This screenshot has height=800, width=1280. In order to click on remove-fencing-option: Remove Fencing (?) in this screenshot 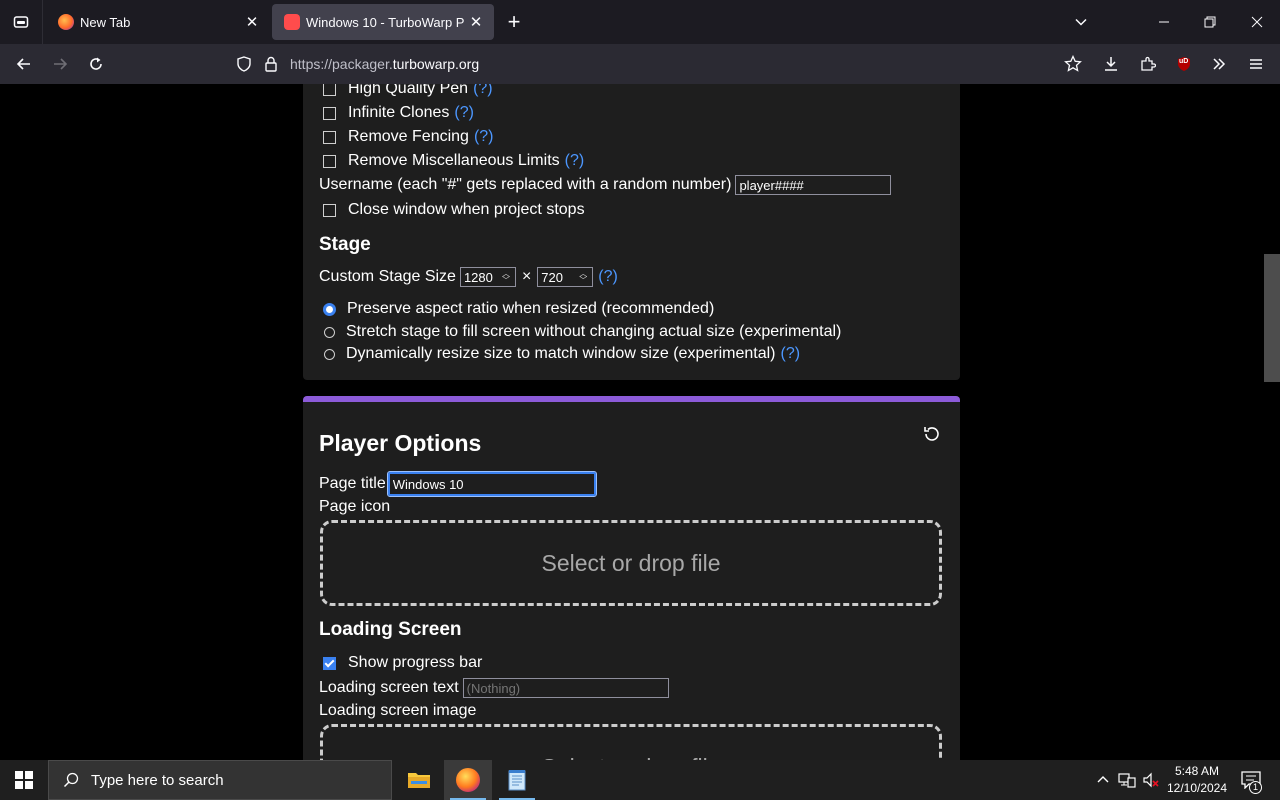, I will do `click(406, 137)`.